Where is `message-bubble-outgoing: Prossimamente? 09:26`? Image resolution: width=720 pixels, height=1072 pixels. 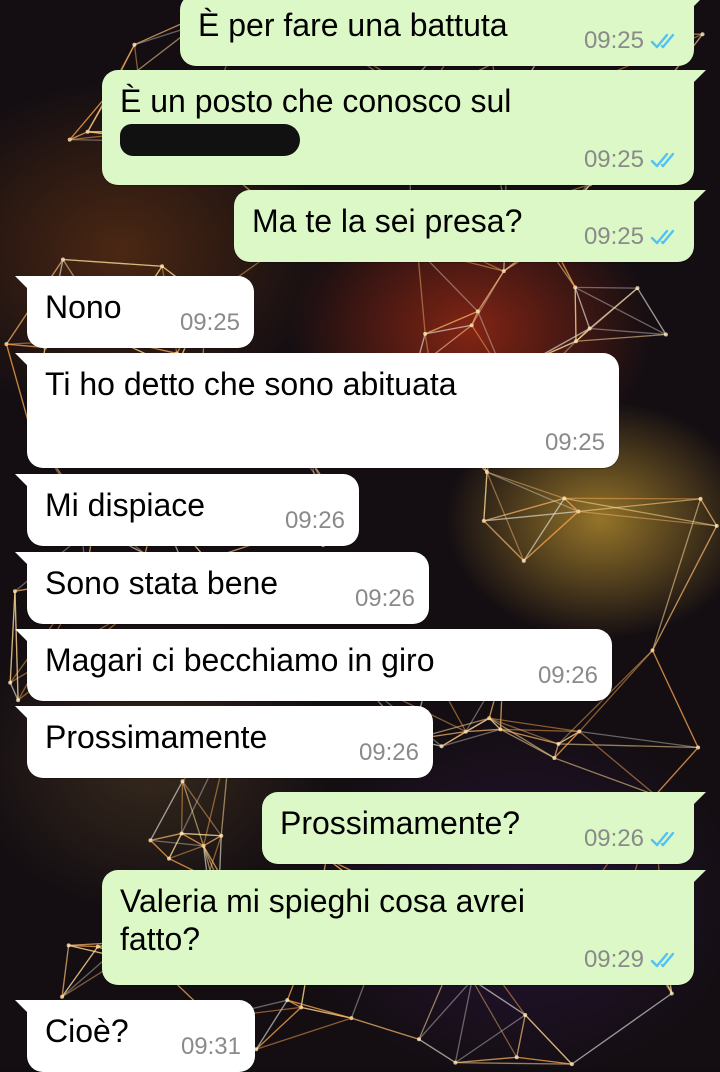
message-bubble-outgoing: Prossimamente? 09:26 is located at coordinates (478, 828).